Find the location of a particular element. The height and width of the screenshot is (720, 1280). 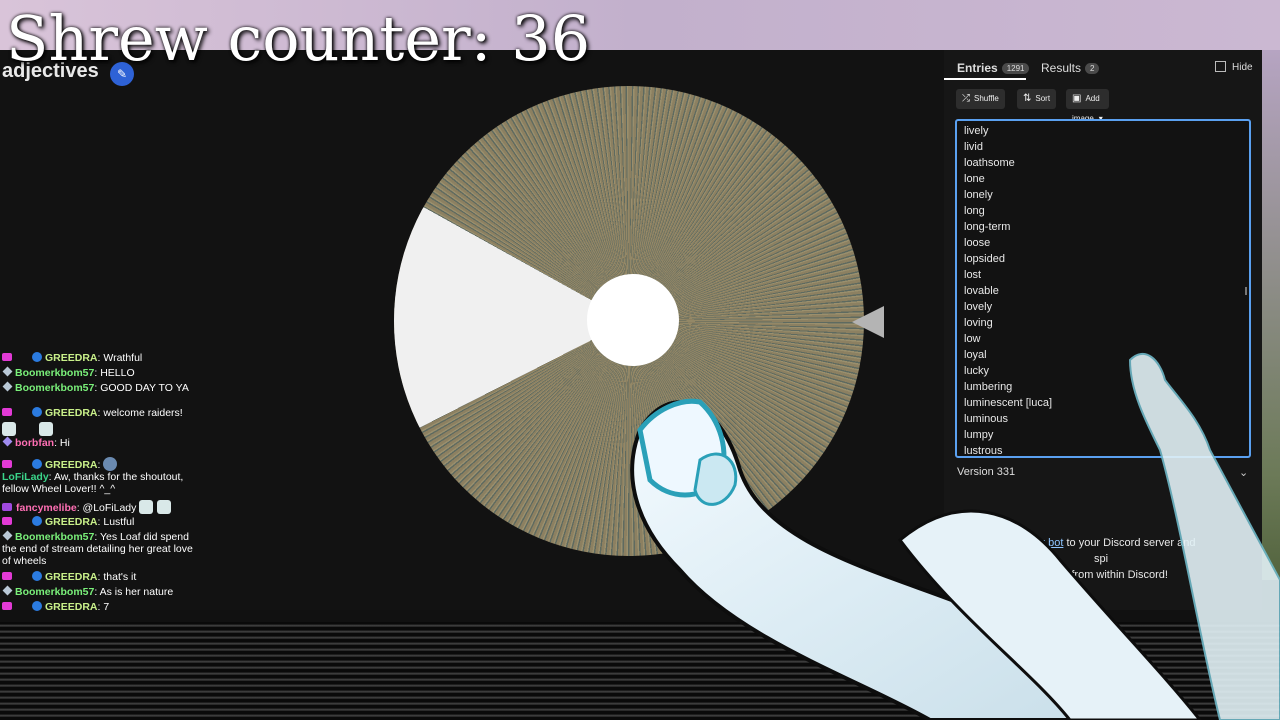

entry-line: lively is located at coordinates (976, 131).